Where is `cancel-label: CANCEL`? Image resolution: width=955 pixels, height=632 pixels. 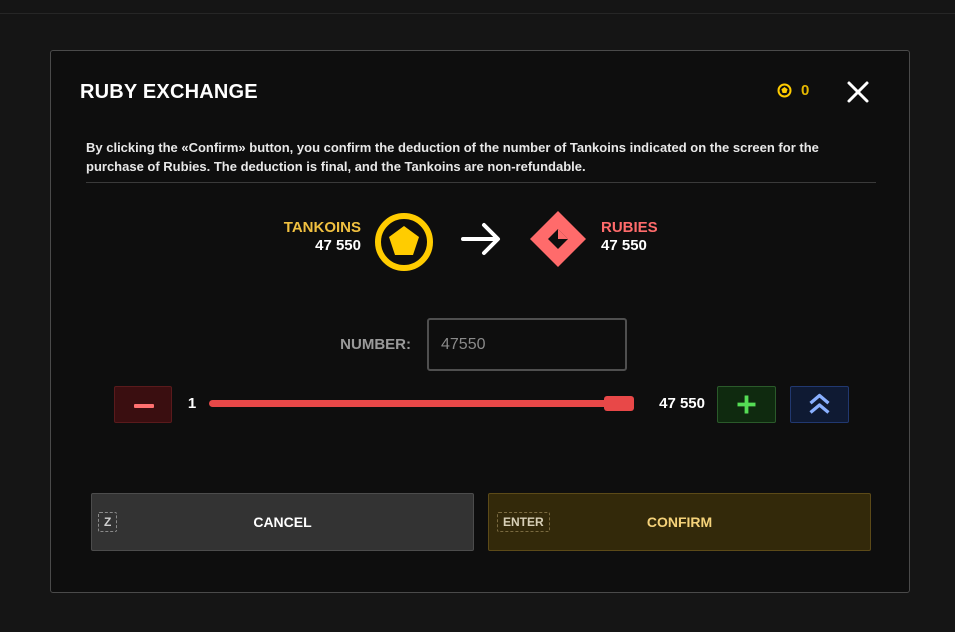 cancel-label: CANCEL is located at coordinates (282, 522).